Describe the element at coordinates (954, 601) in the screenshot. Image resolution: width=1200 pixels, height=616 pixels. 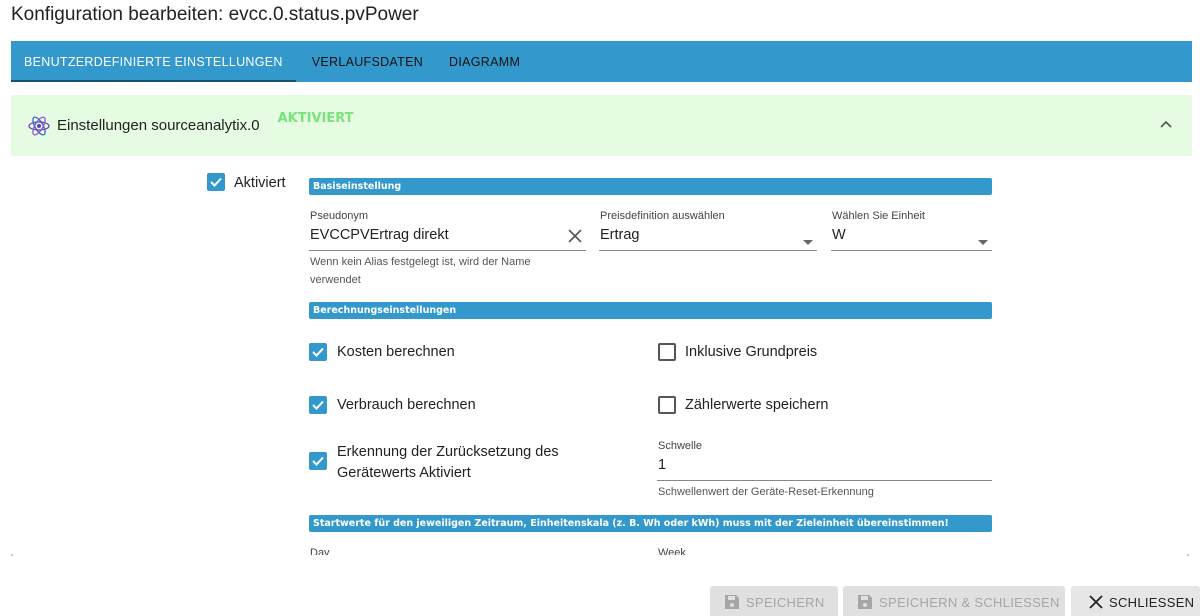
I see `save-and-close-button: SPEICHERN & SCHLIESSEN` at that location.